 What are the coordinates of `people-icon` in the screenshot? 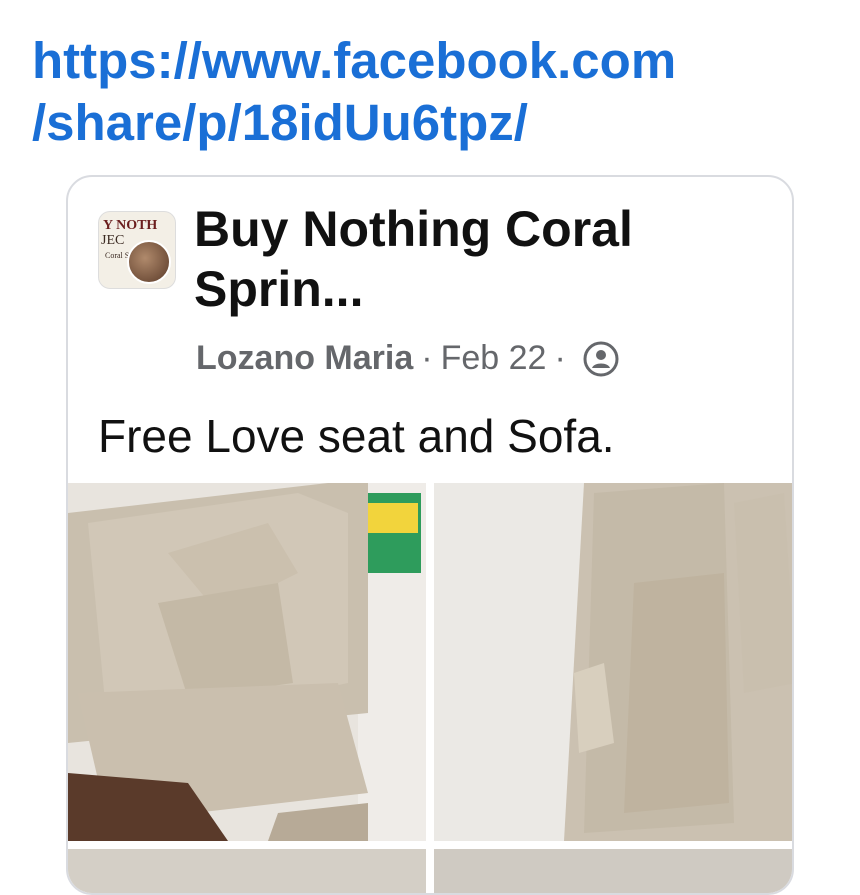 It's located at (601, 359).